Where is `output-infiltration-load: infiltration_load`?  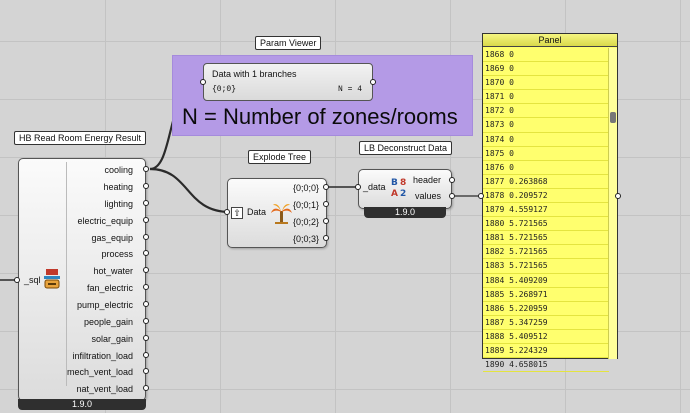 output-infiltration-load: infiltration_load is located at coordinates (102, 356).